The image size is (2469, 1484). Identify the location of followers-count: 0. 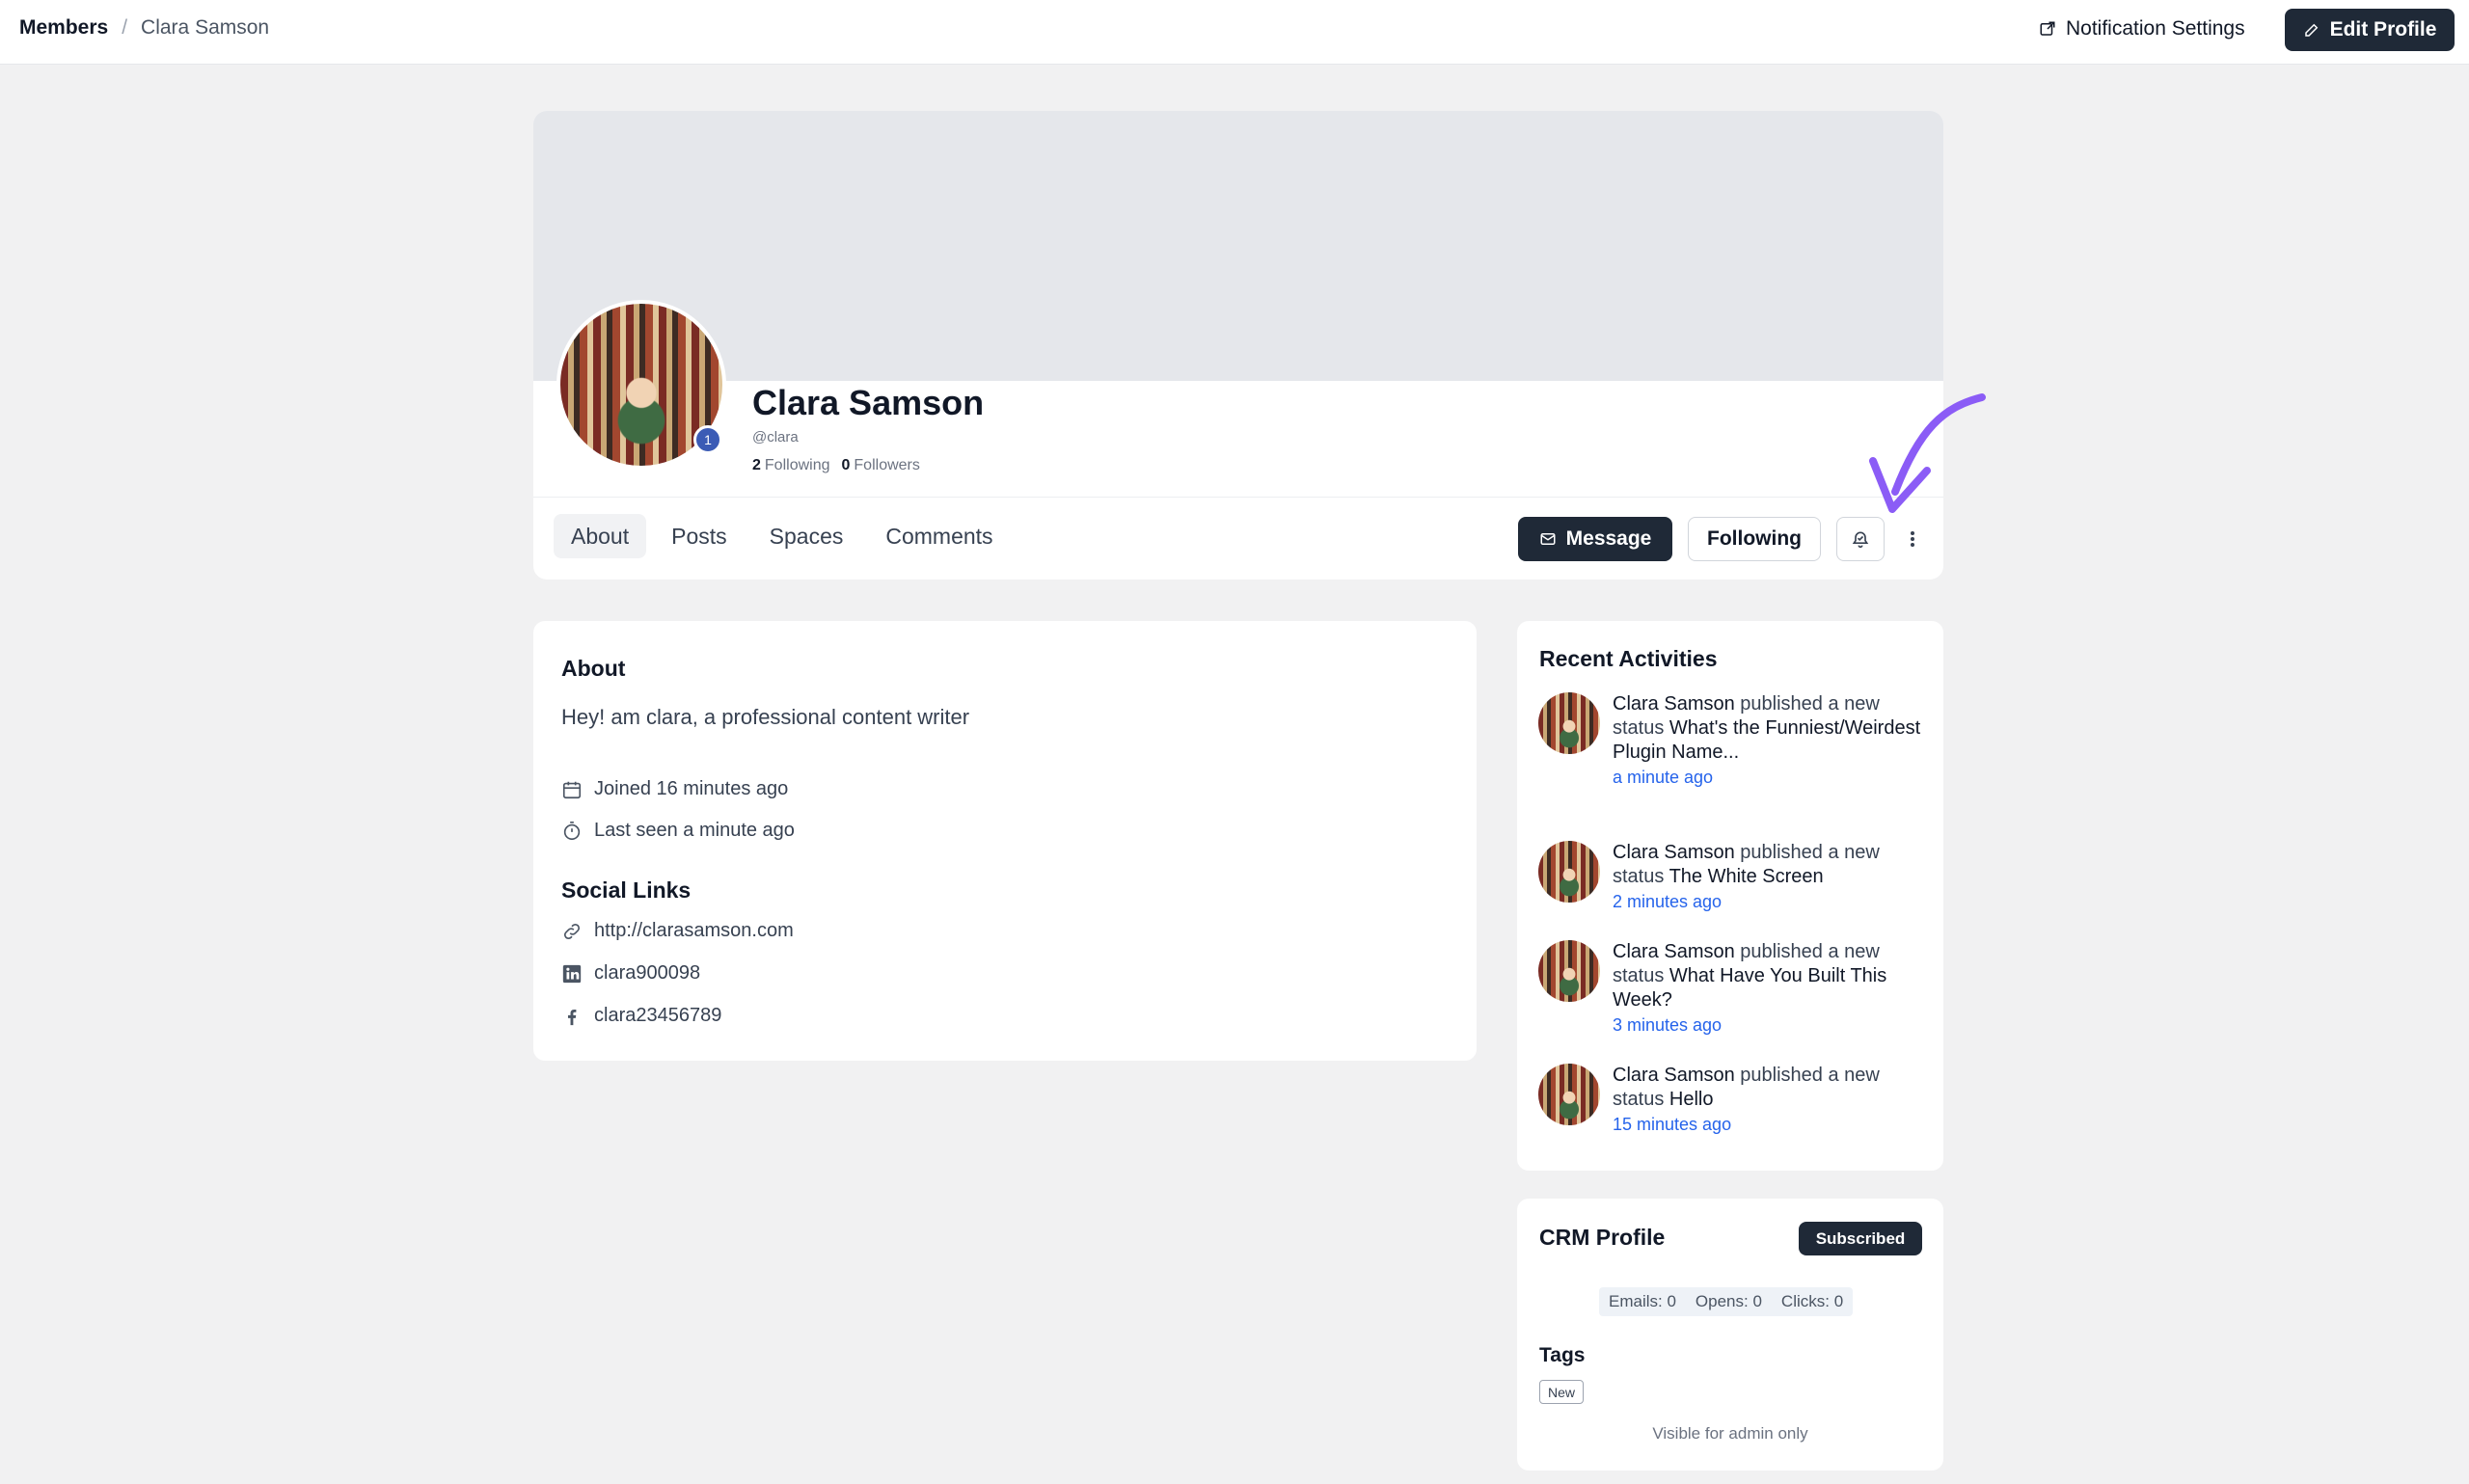
(846, 465).